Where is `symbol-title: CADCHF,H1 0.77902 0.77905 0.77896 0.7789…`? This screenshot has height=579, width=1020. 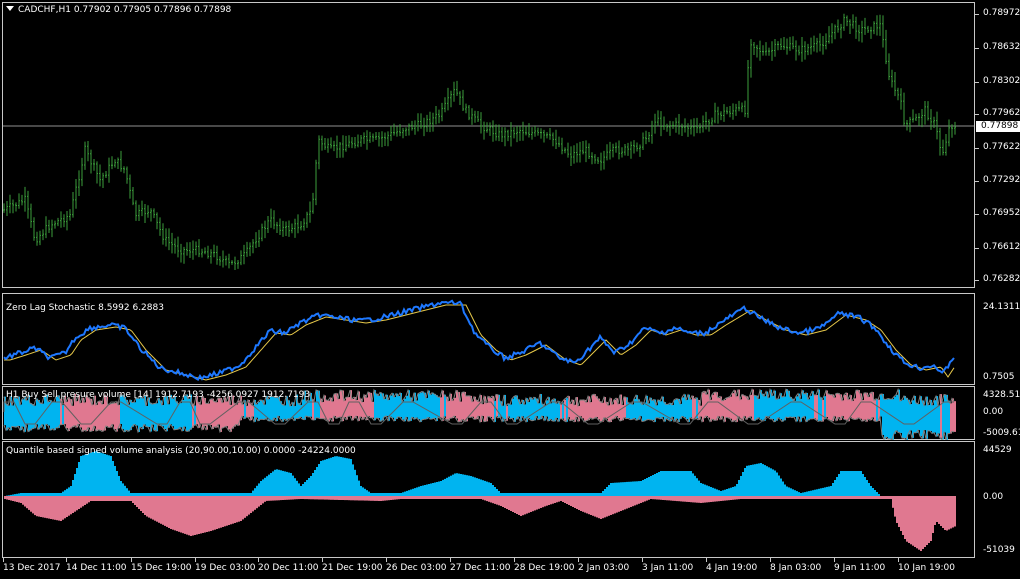
symbol-title: CADCHF,H1 0.77902 0.77905 0.77896 0.7789… is located at coordinates (118, 10).